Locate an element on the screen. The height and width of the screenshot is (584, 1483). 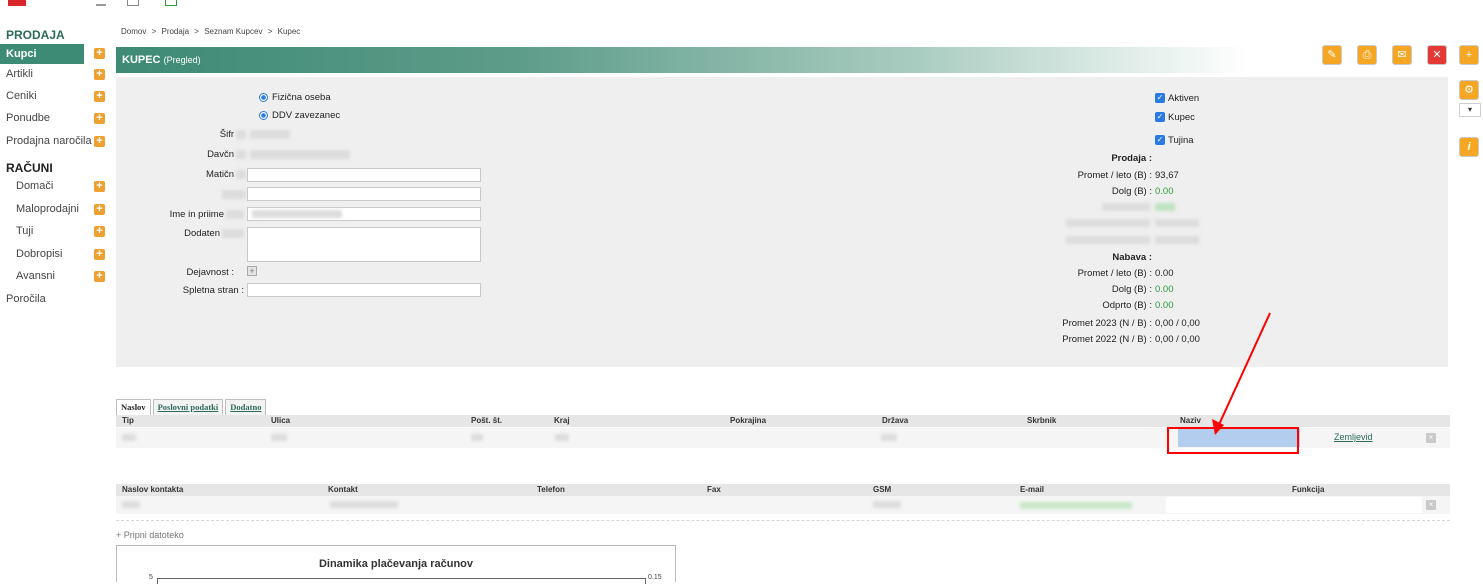
add-maloprodajni-icon: + is located at coordinates (99, 209).